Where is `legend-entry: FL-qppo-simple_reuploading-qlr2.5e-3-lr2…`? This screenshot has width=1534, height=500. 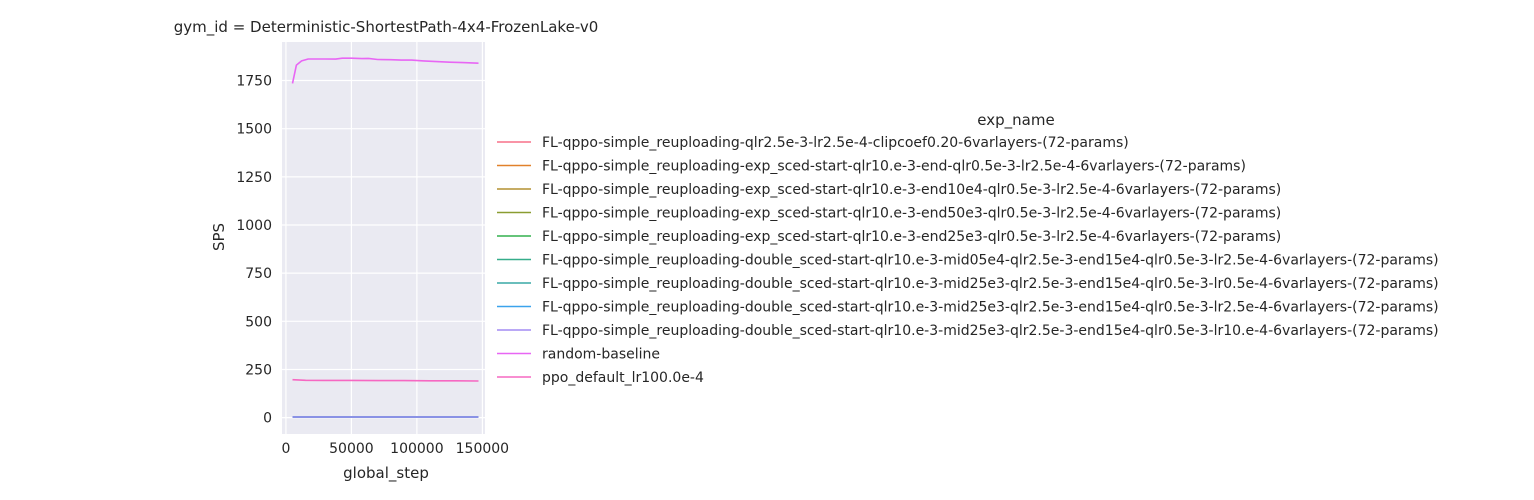 legend-entry: FL-qppo-simple_reuploading-qlr2.5e-3-lr2… is located at coordinates (835, 143).